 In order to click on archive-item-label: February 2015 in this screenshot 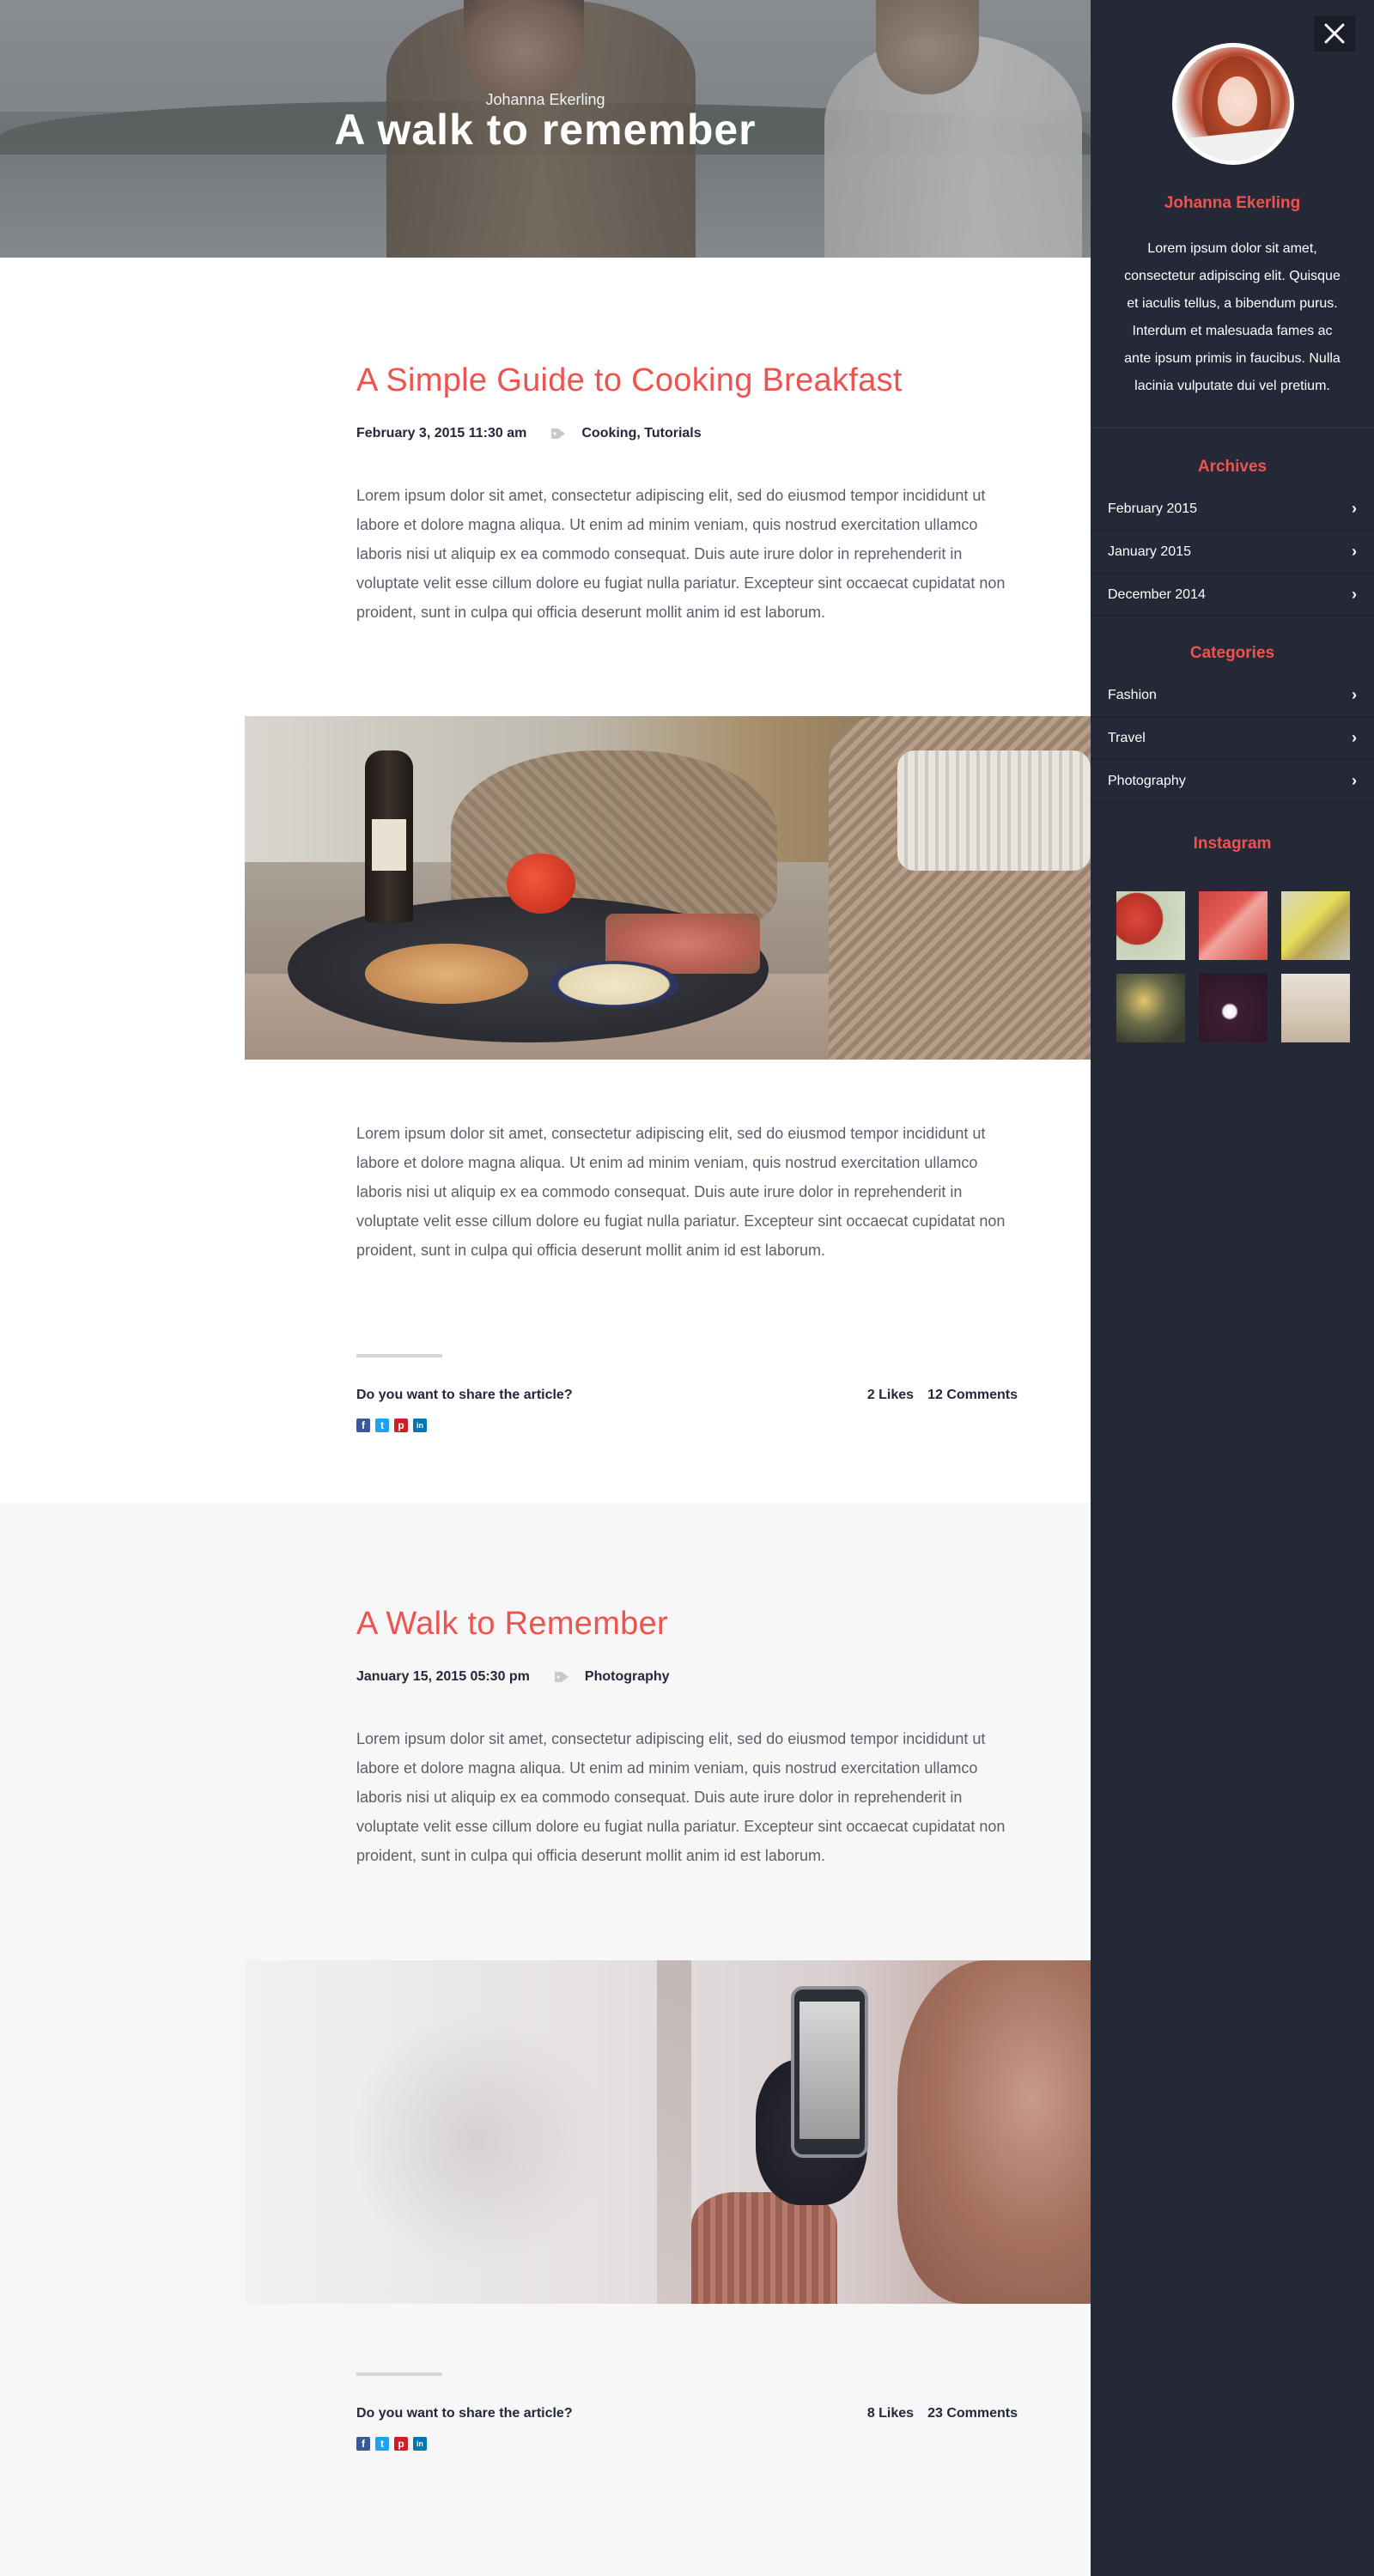, I will do `click(1153, 508)`.